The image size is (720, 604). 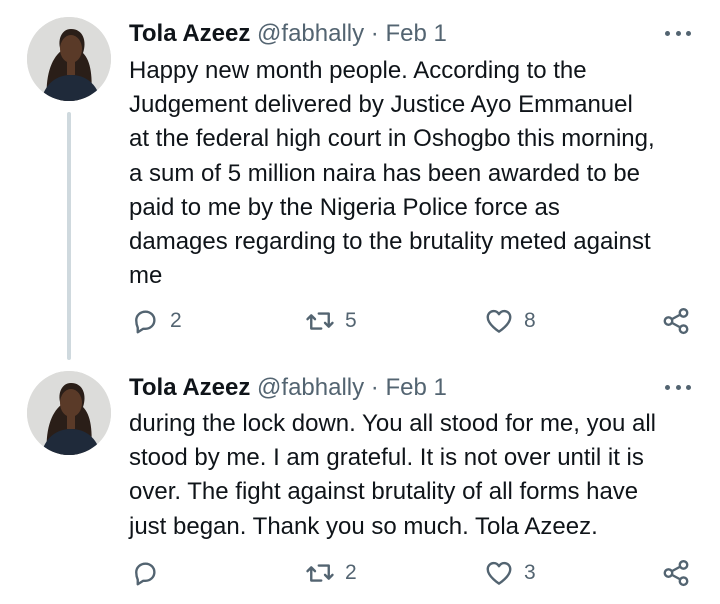 What do you see at coordinates (530, 320) in the screenshot?
I see `like-count: 8` at bounding box center [530, 320].